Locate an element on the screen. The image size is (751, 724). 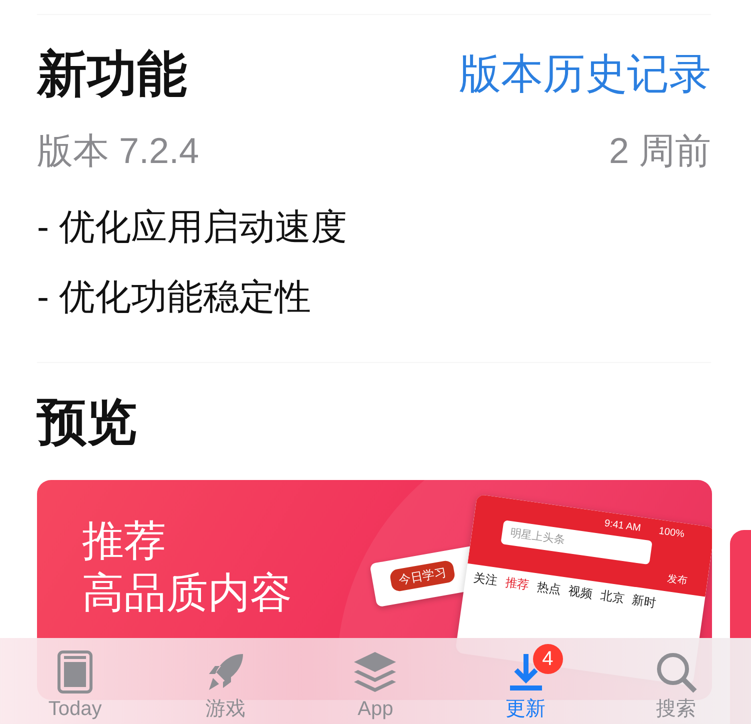
badge-count: 4 is located at coordinates (547, 659).